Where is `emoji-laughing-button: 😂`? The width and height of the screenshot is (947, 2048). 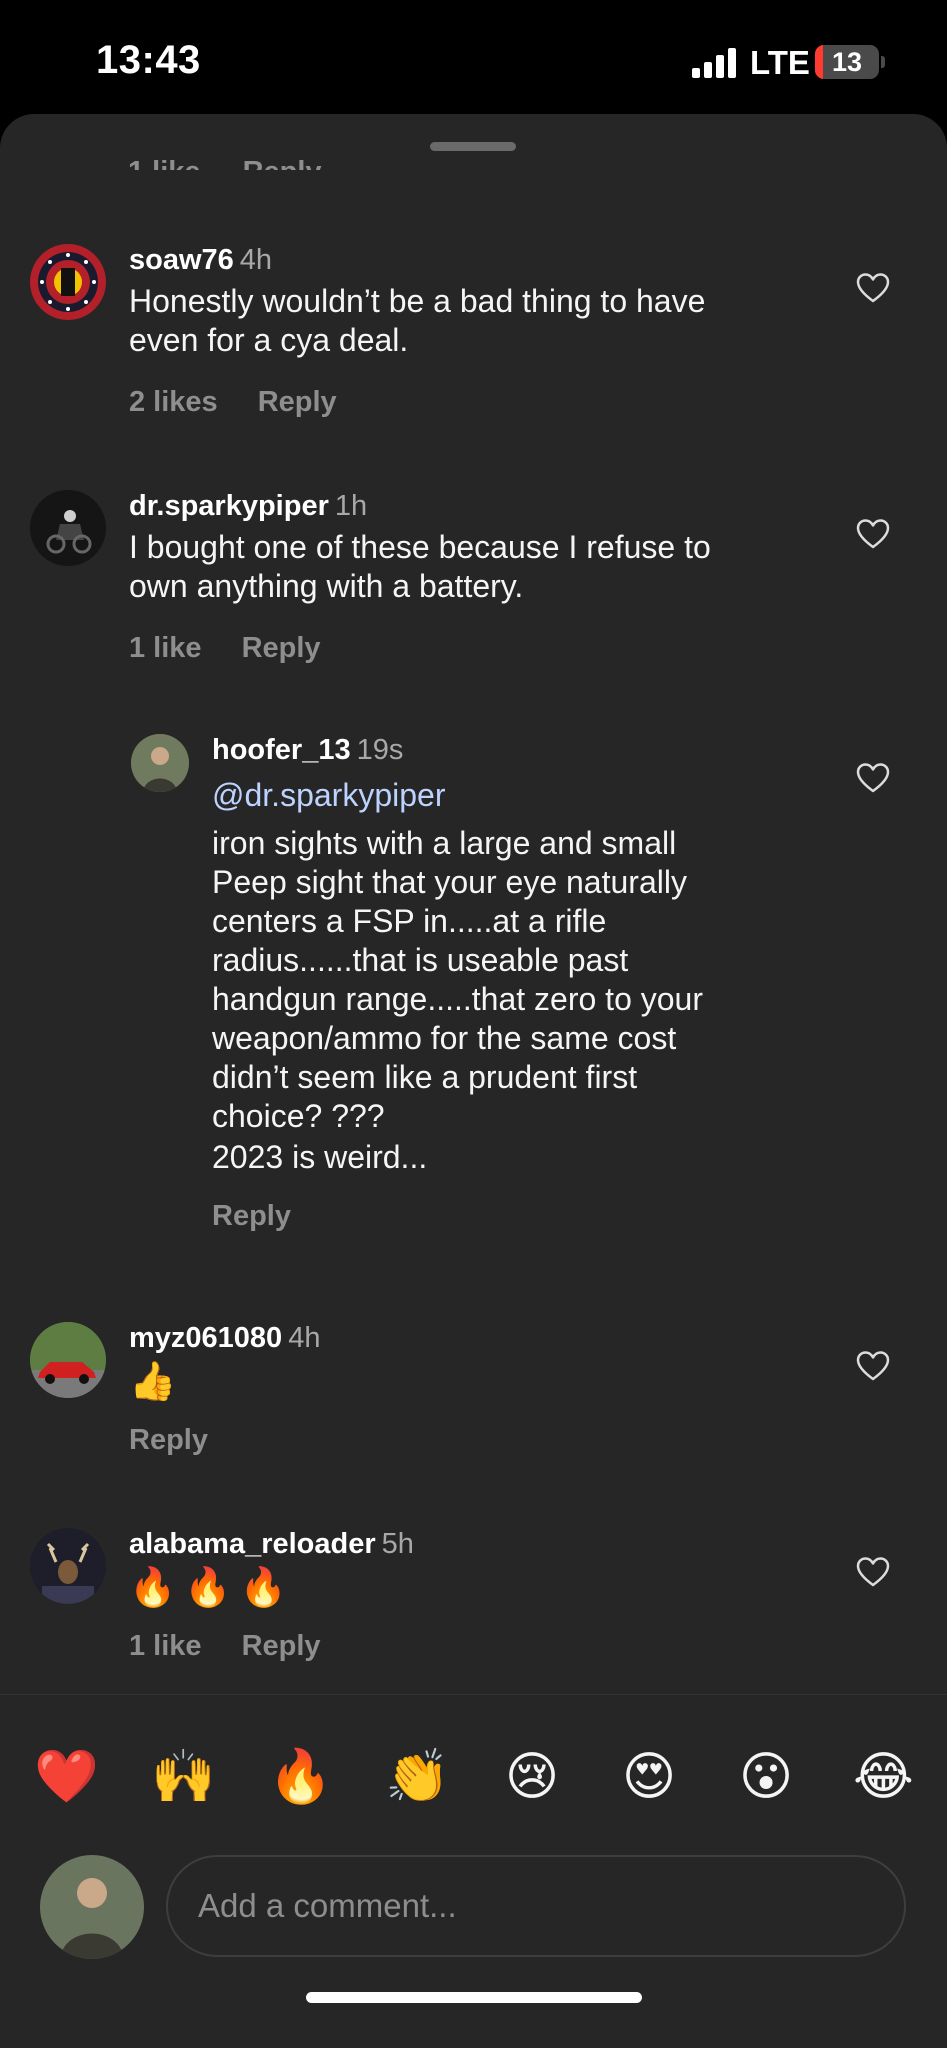
emoji-laughing-button: 😂 is located at coordinates (883, 1777).